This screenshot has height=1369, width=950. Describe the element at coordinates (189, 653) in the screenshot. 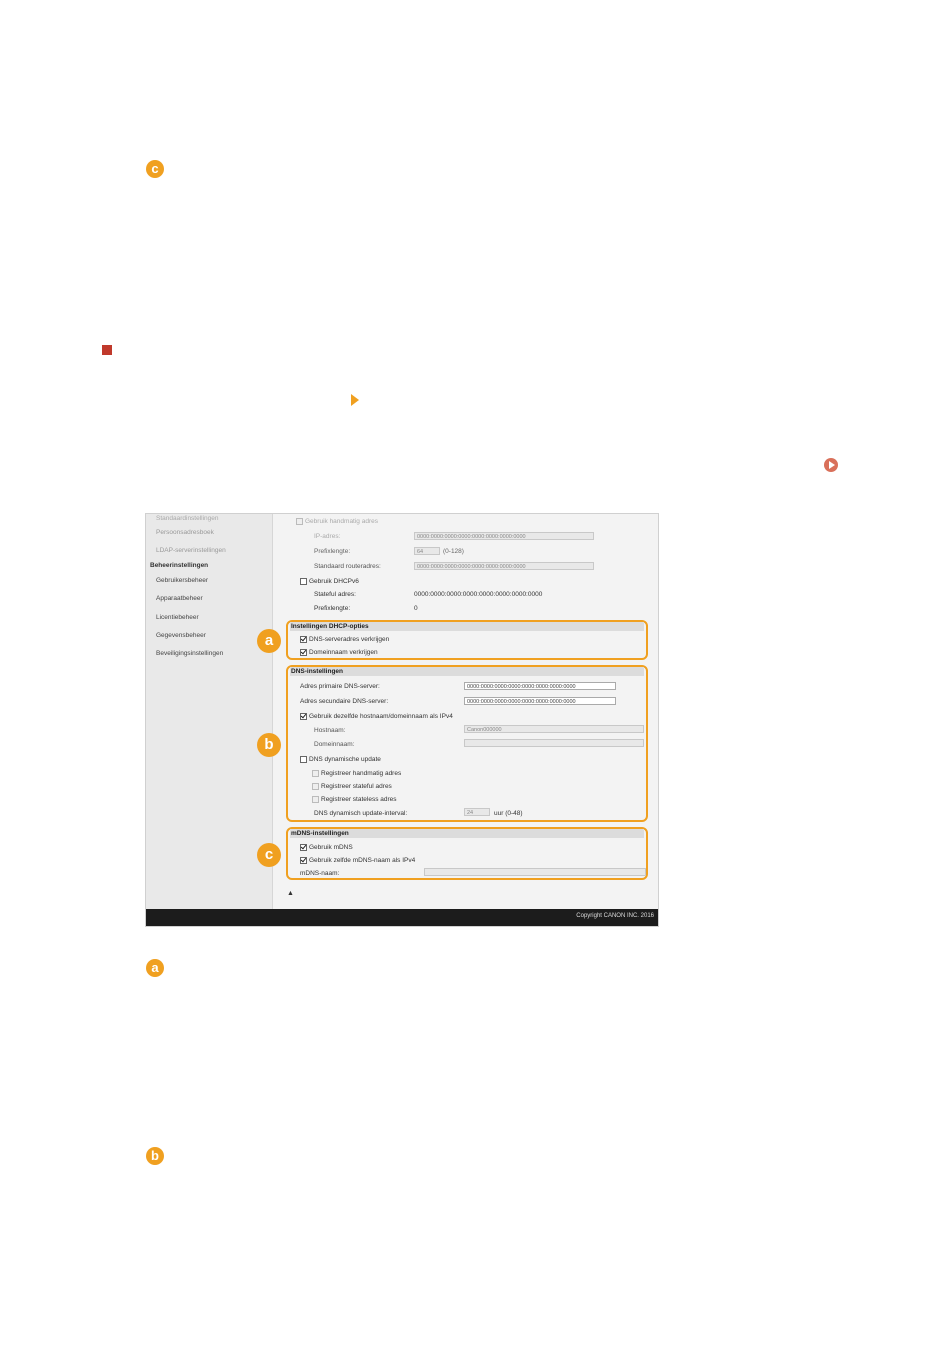

I see `sidebar-item-security: Beveiligingsinstellingen` at that location.